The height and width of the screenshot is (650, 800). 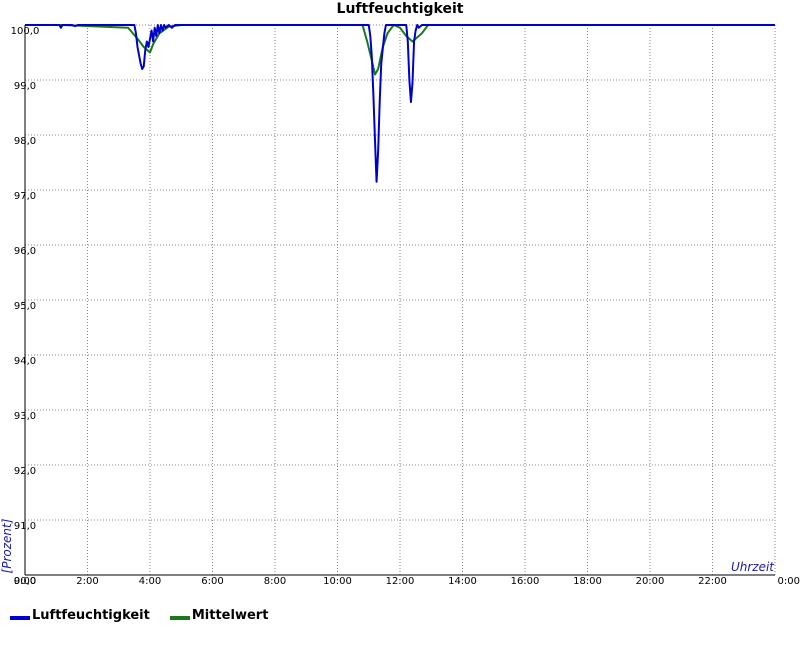 What do you see at coordinates (275, 581) in the screenshot?
I see `x-tick-label: 8:00` at bounding box center [275, 581].